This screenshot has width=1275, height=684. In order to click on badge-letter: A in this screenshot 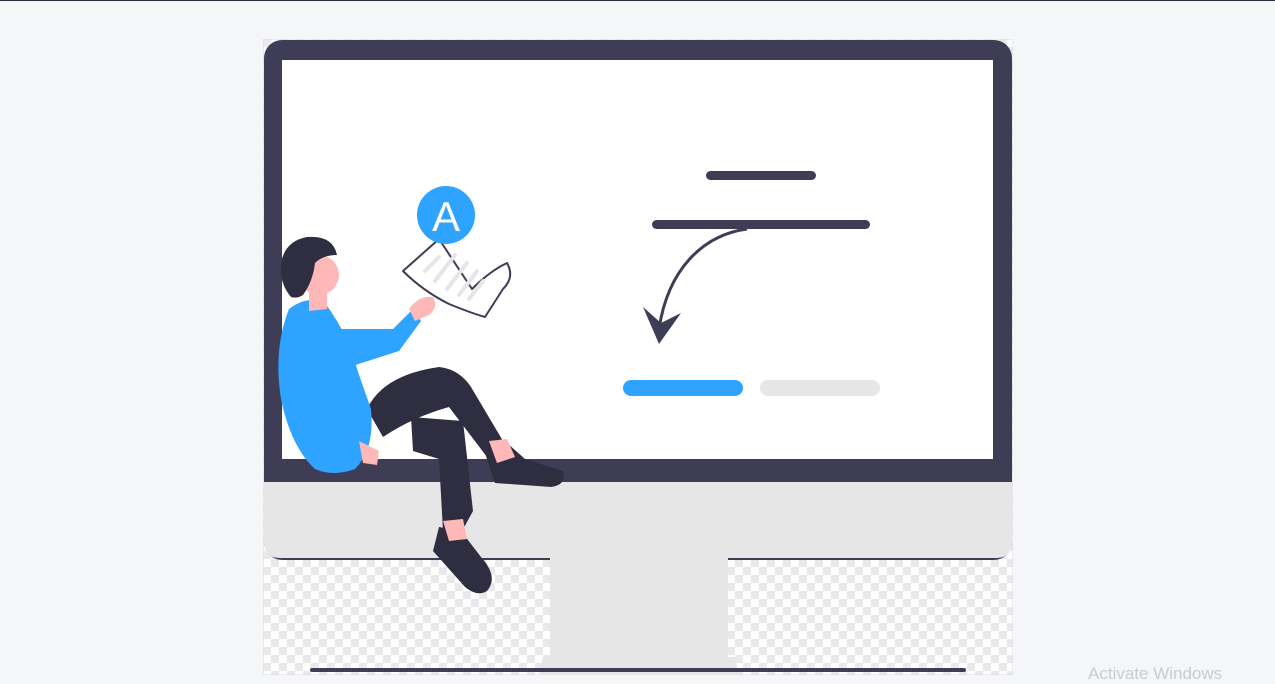, I will do `click(446, 216)`.